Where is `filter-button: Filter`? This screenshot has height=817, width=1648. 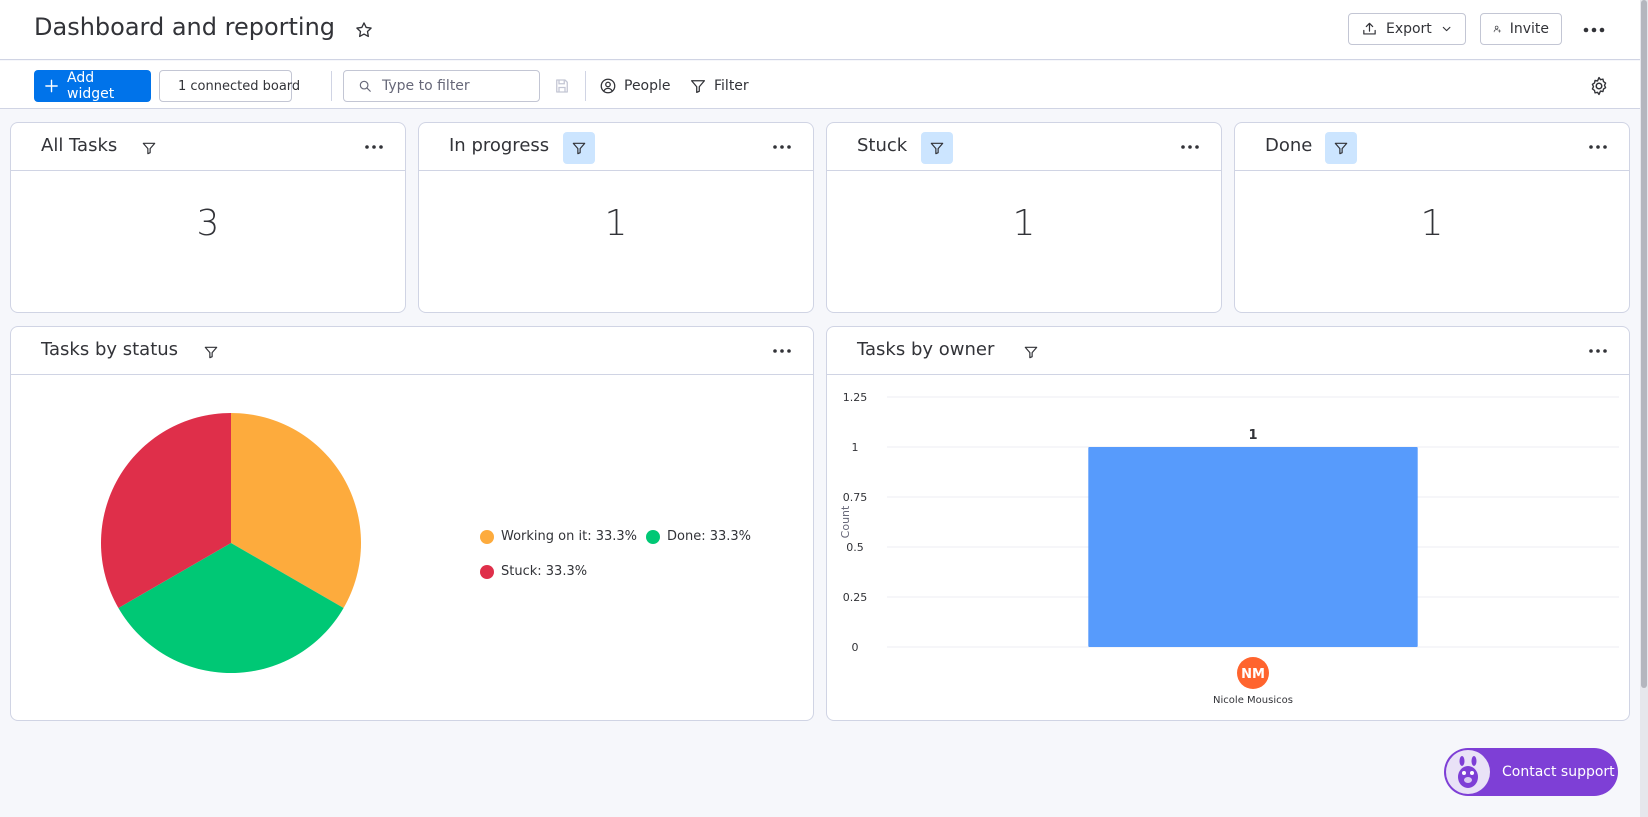 filter-button: Filter is located at coordinates (719, 86).